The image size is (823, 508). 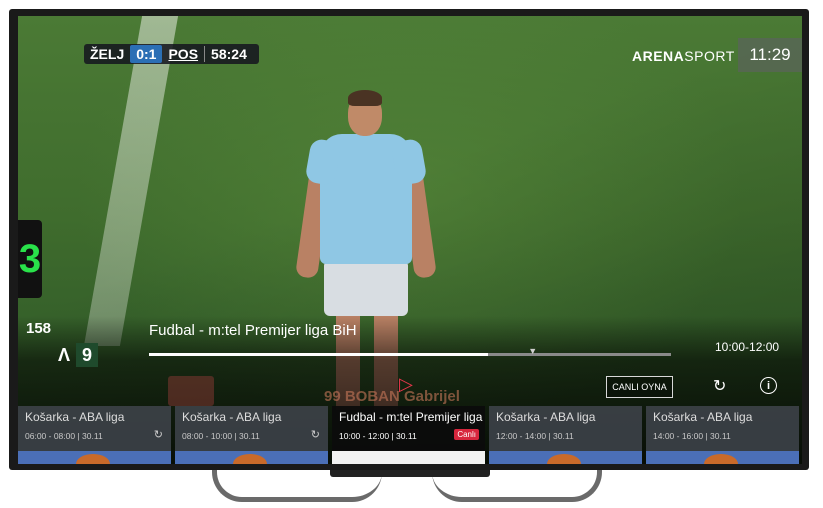 I want to click on channel-logo-letter: Λ, so click(x=64, y=354).